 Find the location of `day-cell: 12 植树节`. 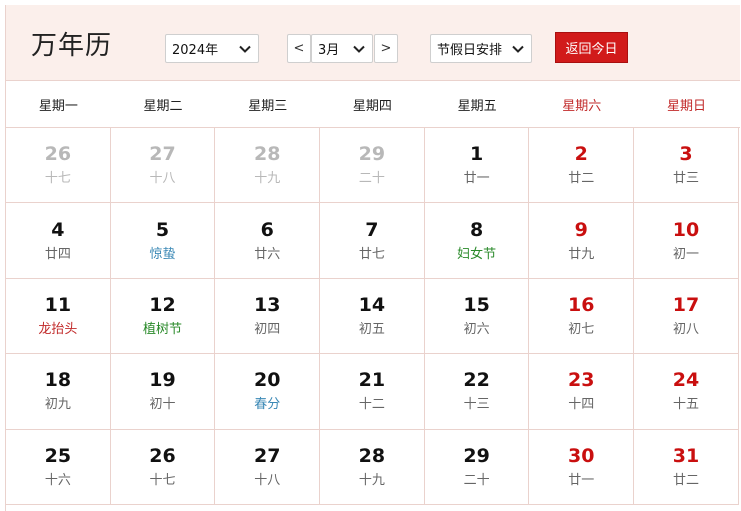

day-cell: 12 植树节 is located at coordinates (163, 316).